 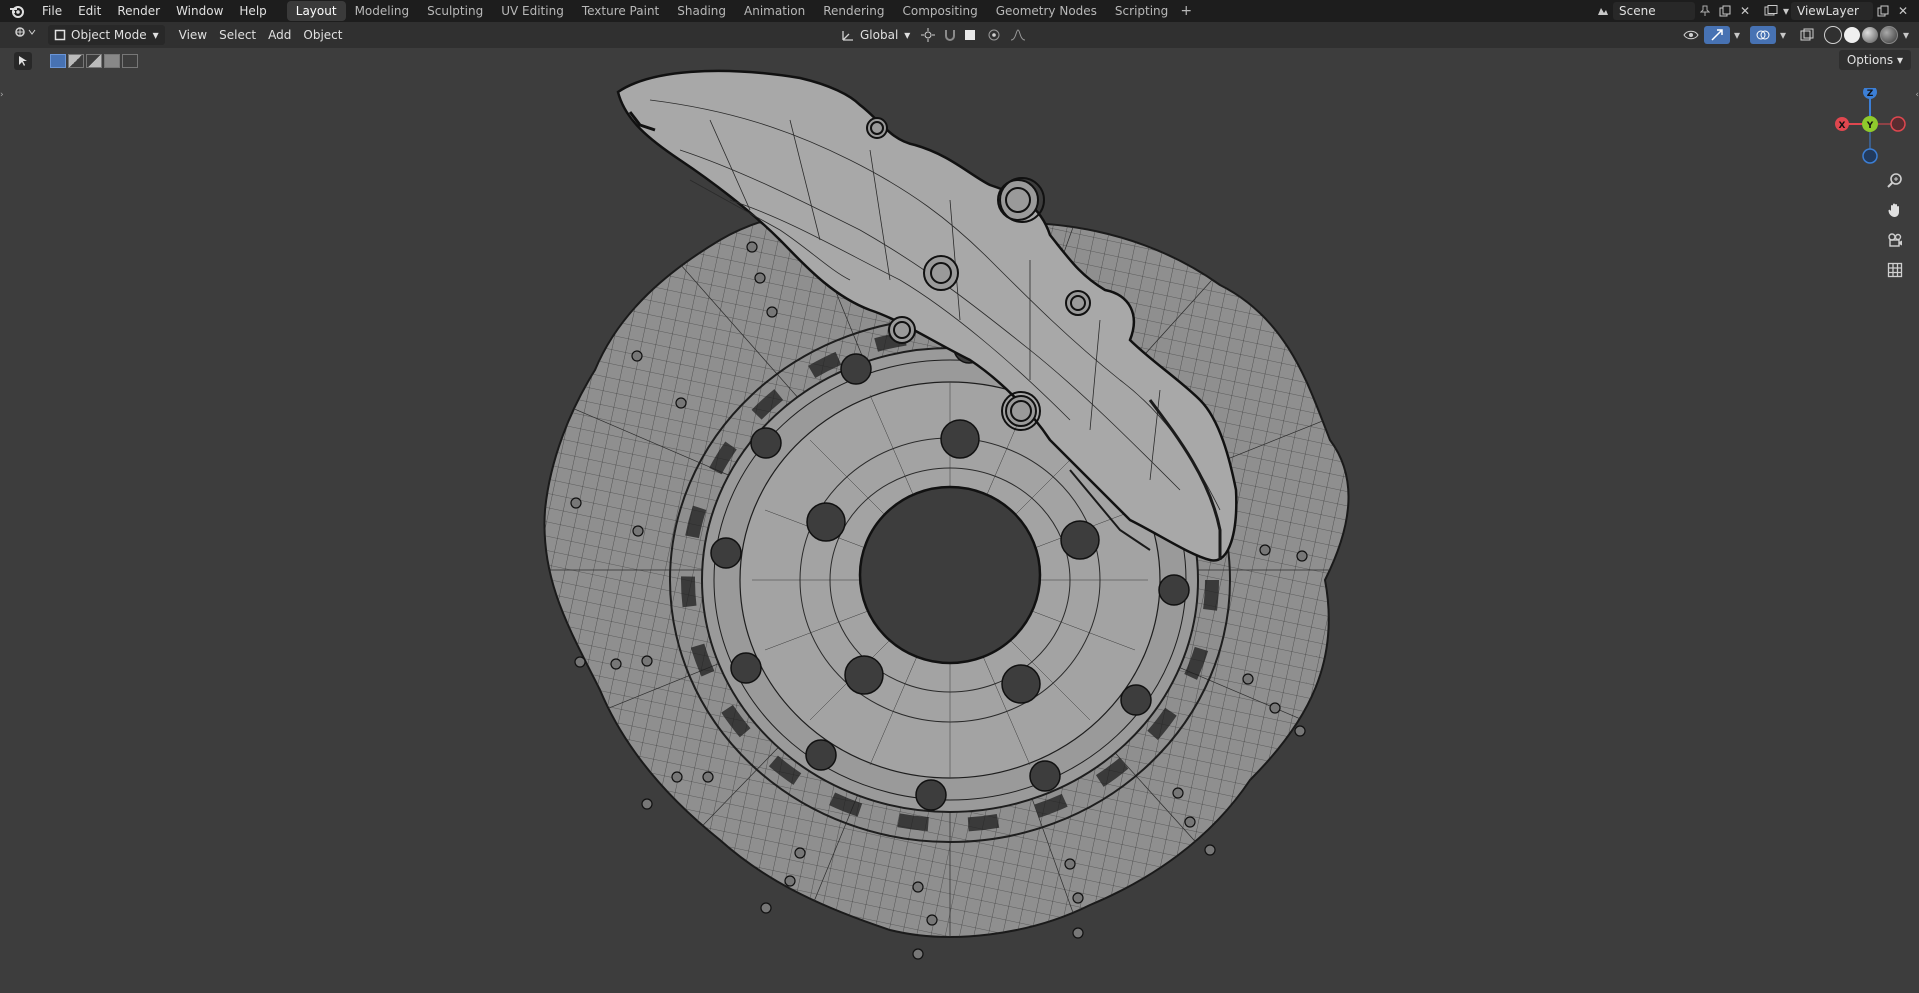 I want to click on pin-icon, so click(x=1705, y=11).